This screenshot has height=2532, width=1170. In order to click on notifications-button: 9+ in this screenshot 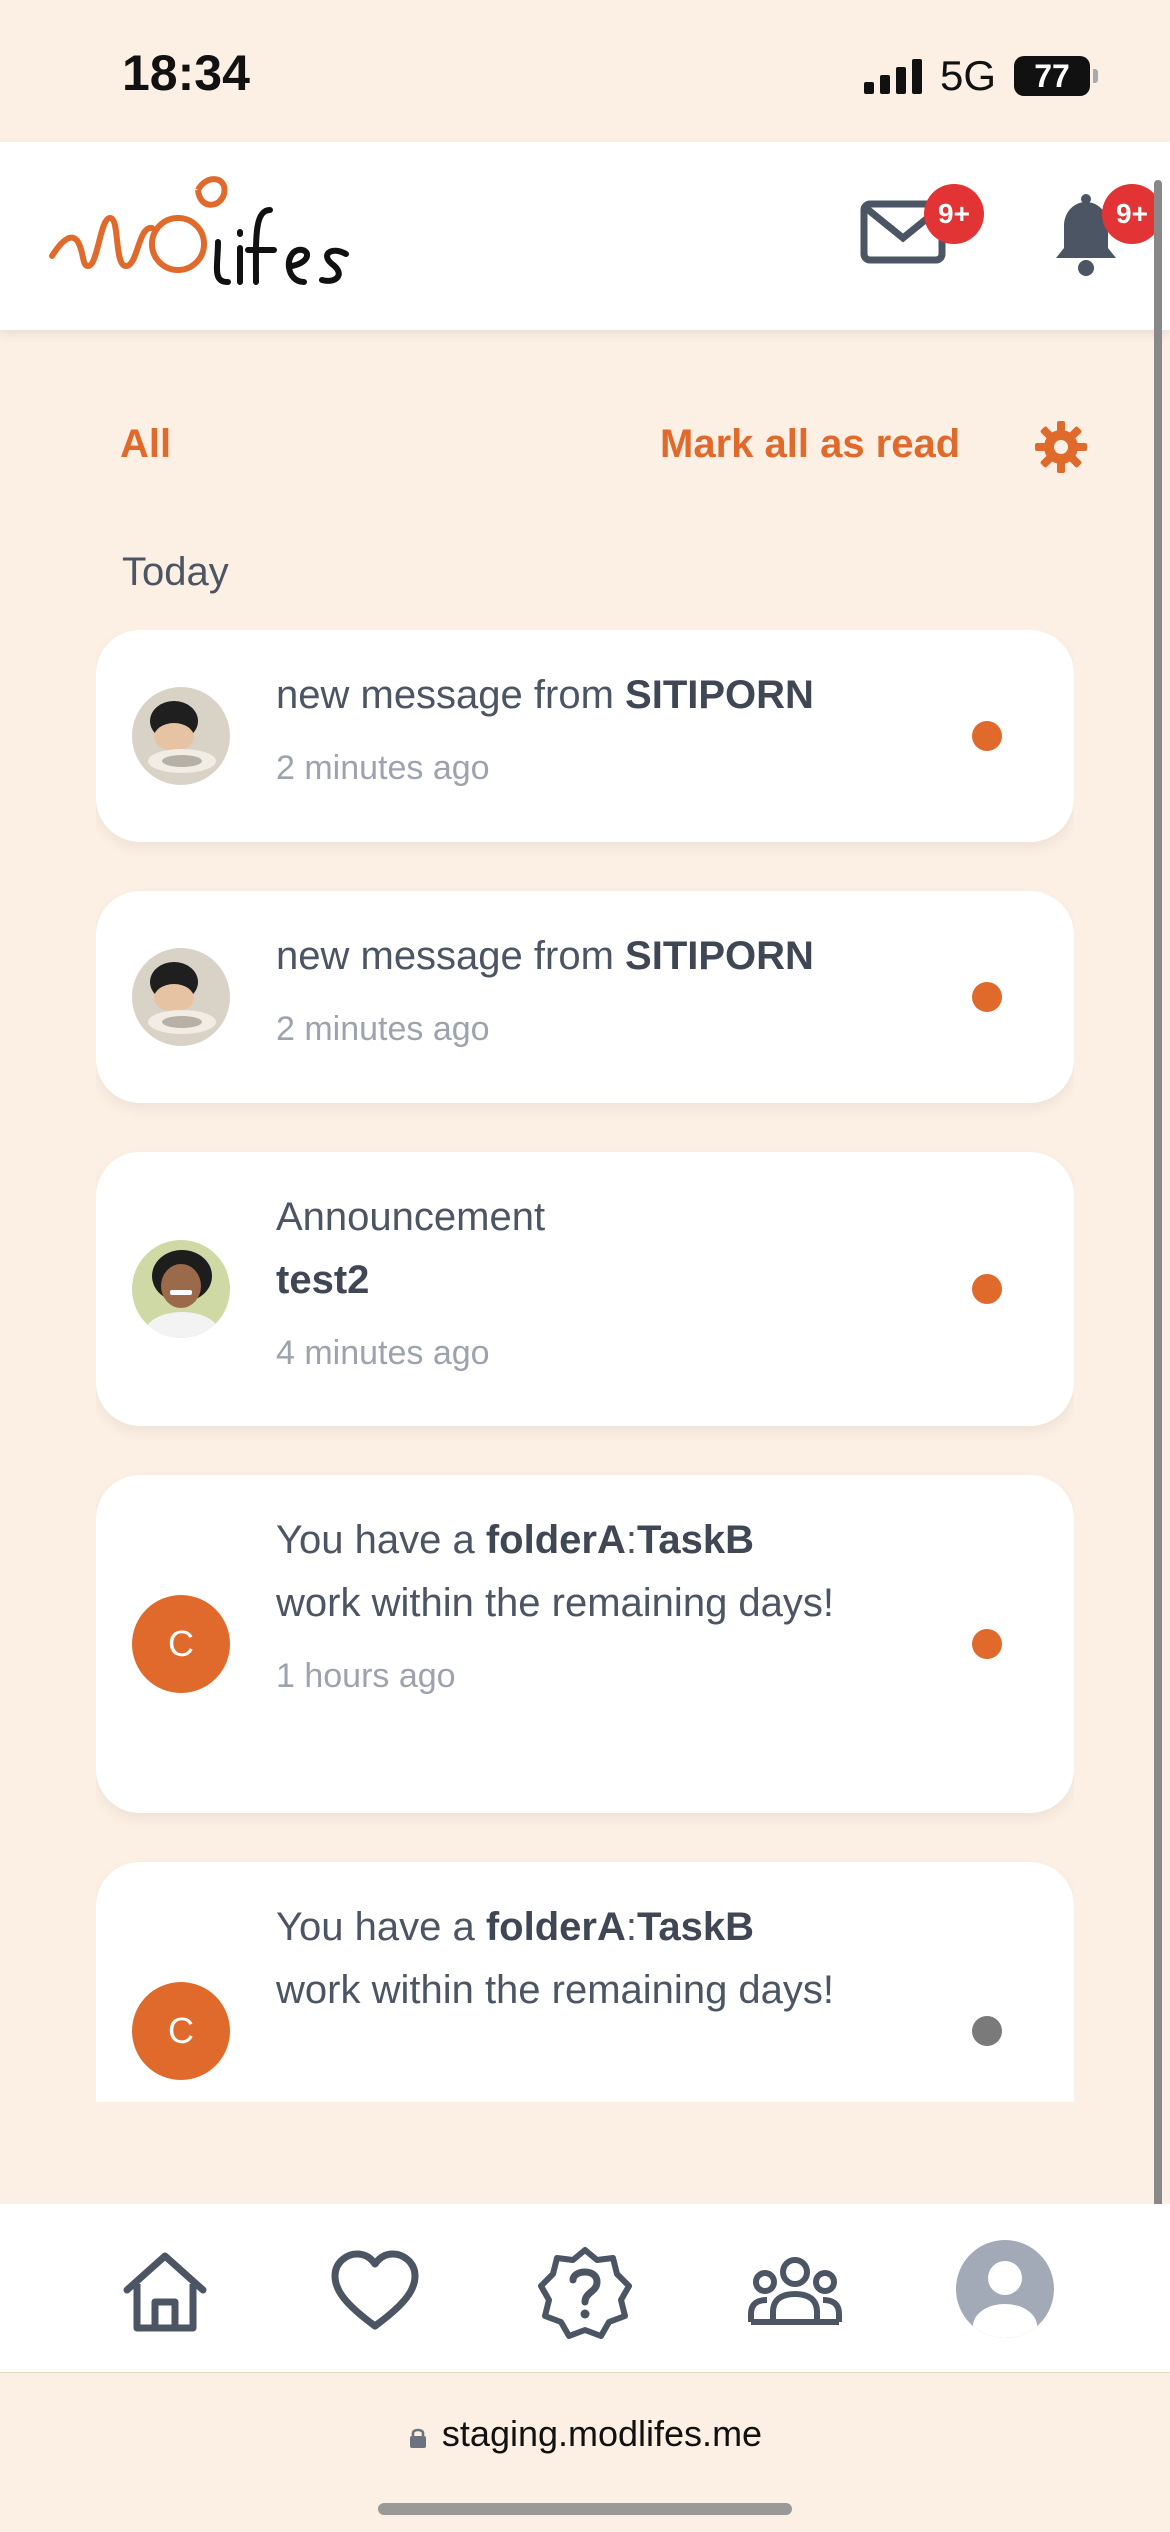, I will do `click(1099, 232)`.